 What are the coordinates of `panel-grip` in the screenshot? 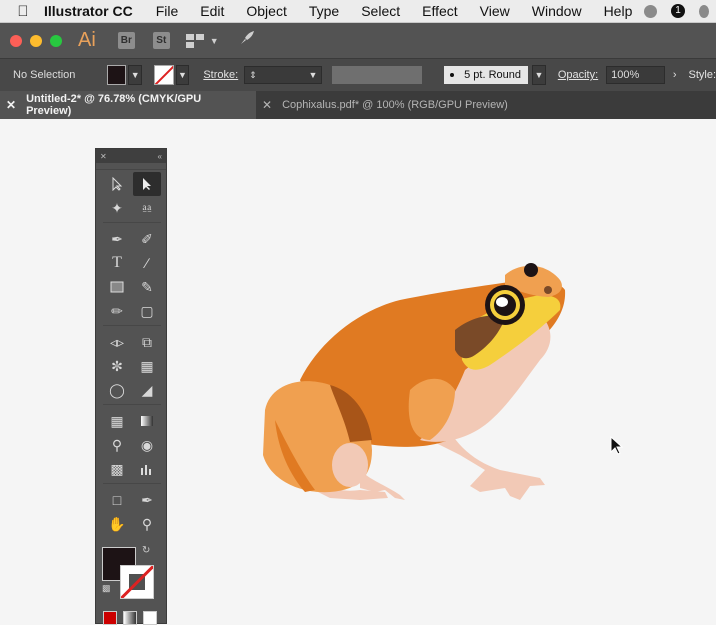 It's located at (131, 166).